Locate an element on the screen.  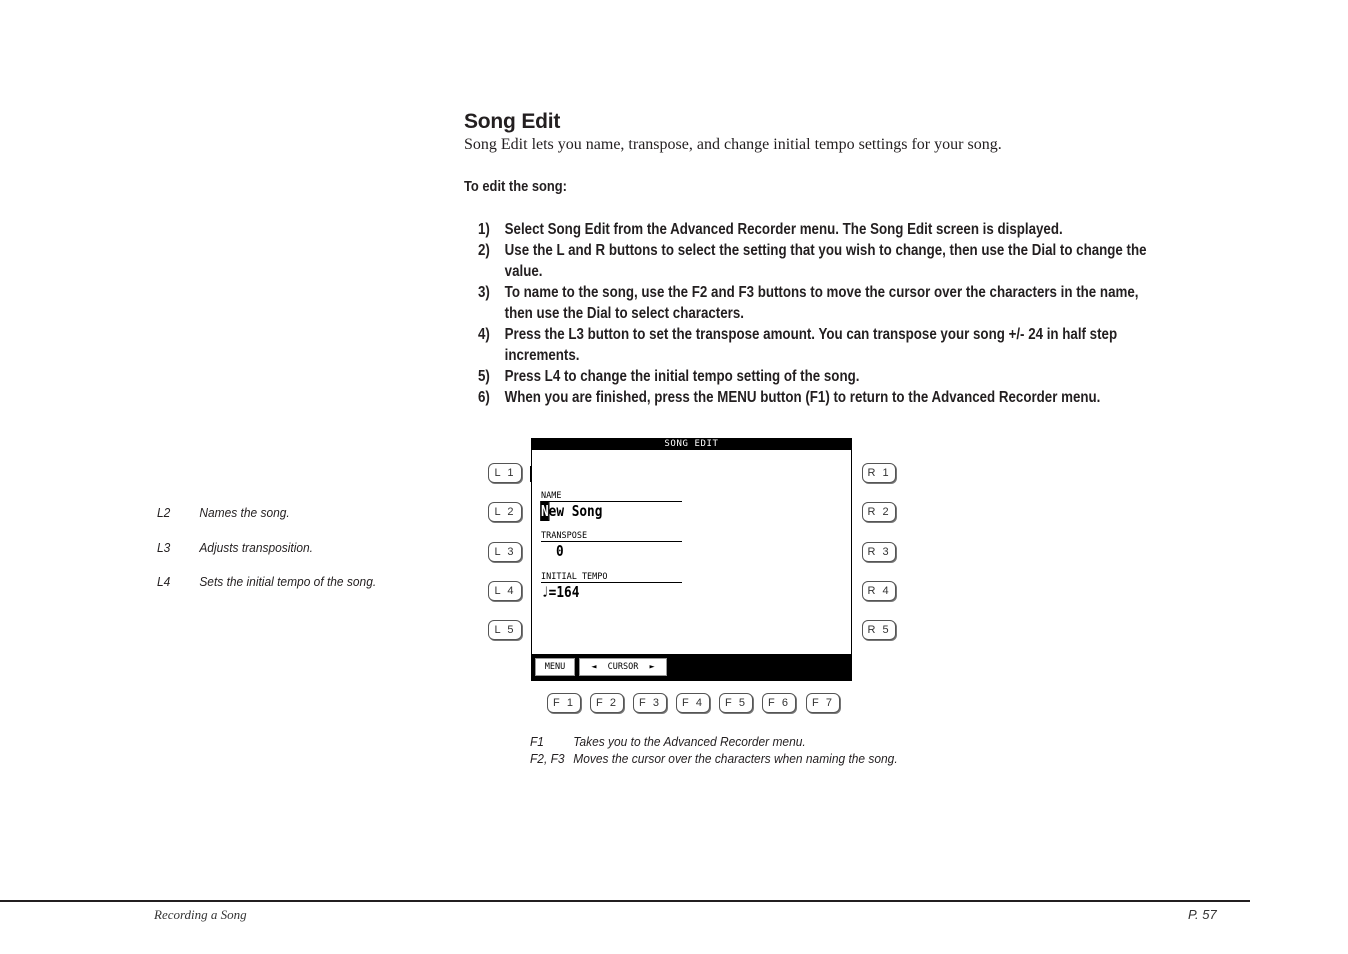
f7-button: F 7 is located at coordinates (823, 703).